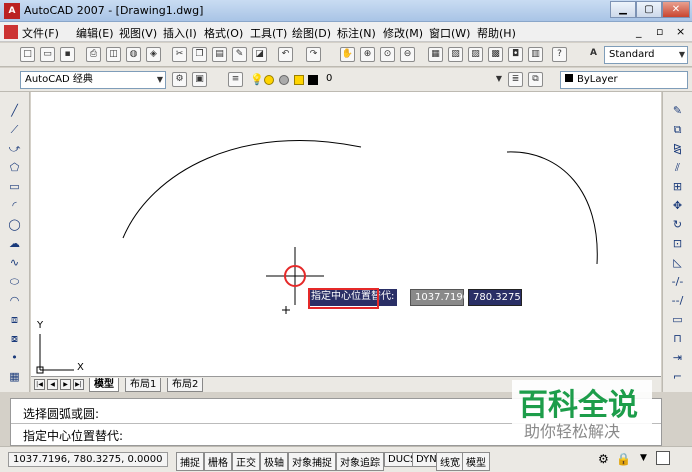 Image resolution: width=692 pixels, height=472 pixels. Describe the element at coordinates (311, 33) in the screenshot. I see `menu-draw: 绘图(D)` at that location.